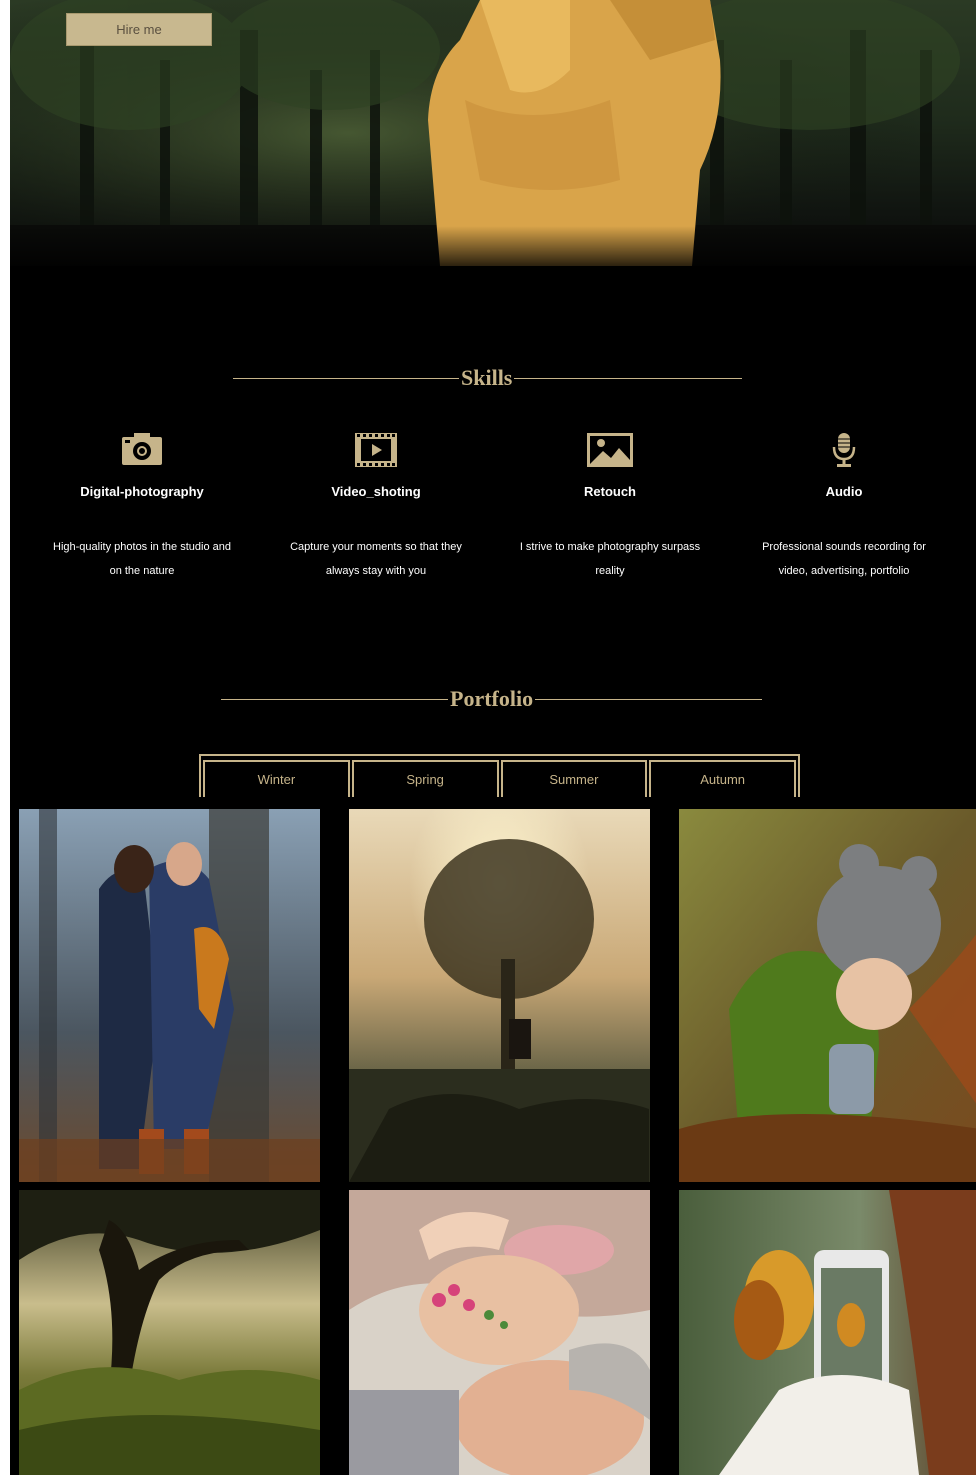 The width and height of the screenshot is (976, 1475). Describe the element at coordinates (827, 1332) in the screenshot. I see `portfolio-photo-phone-autumn` at that location.